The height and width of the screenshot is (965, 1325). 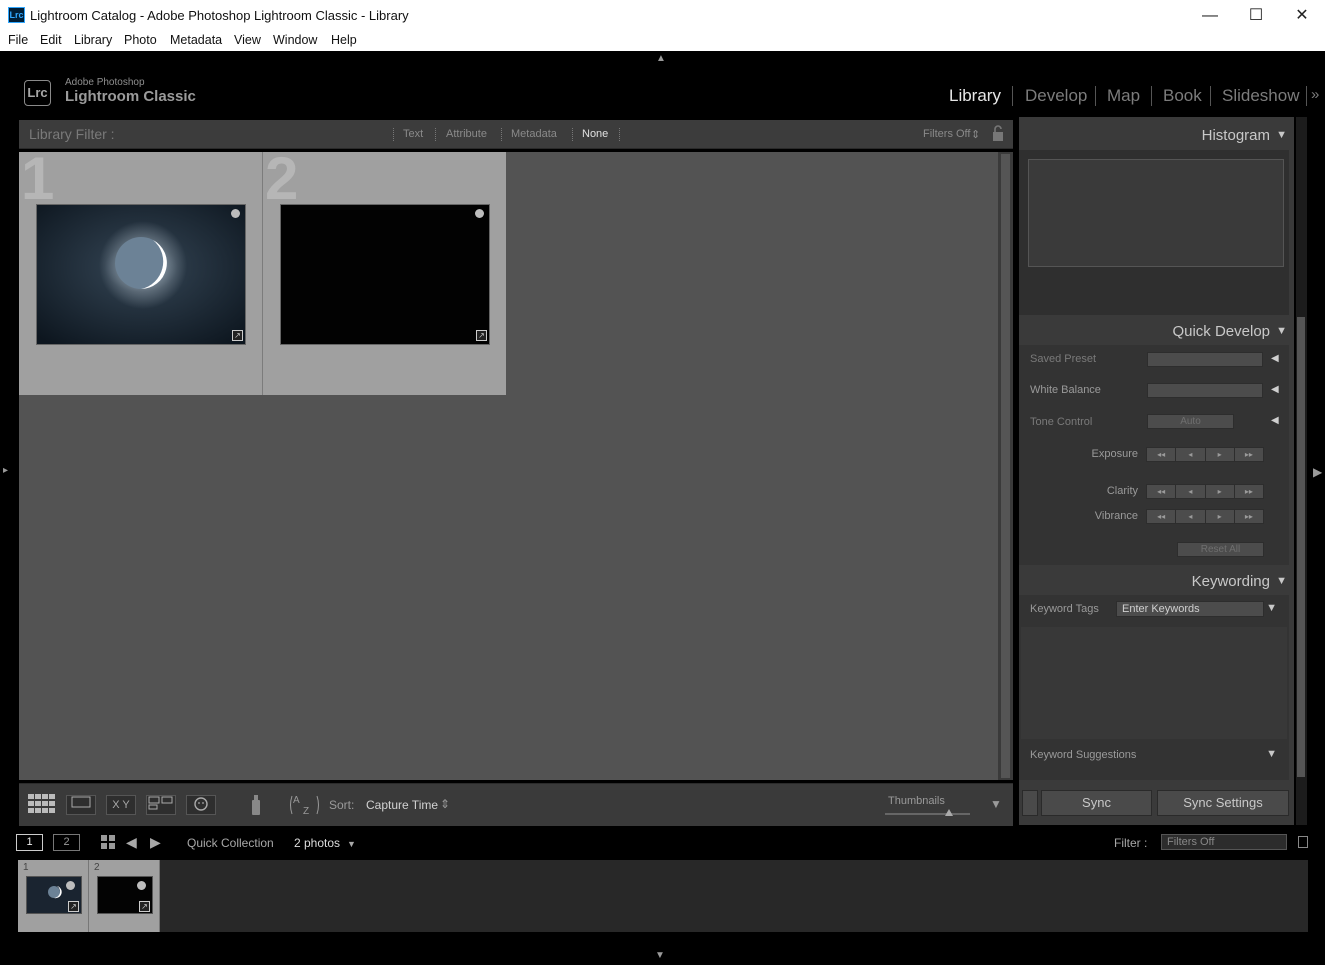 I want to click on bottom-panel-toggle-icon: ▼, so click(x=660, y=955).